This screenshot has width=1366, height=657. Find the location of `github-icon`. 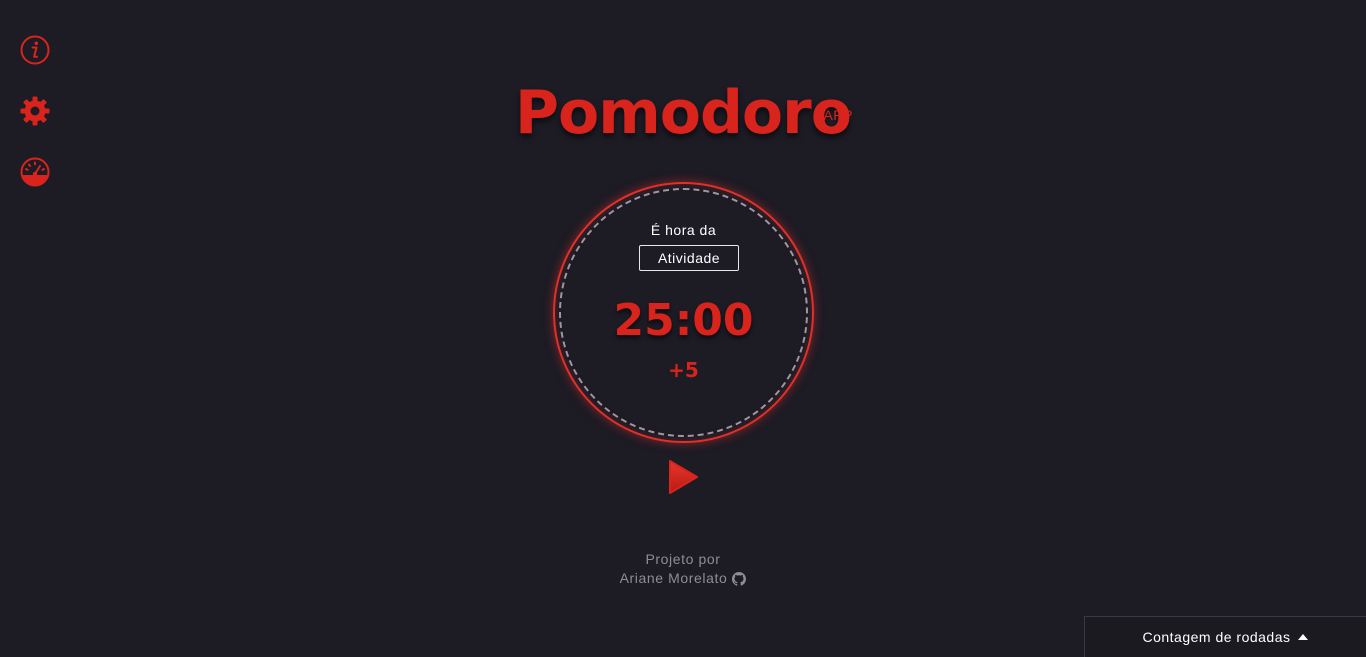

github-icon is located at coordinates (739, 578).